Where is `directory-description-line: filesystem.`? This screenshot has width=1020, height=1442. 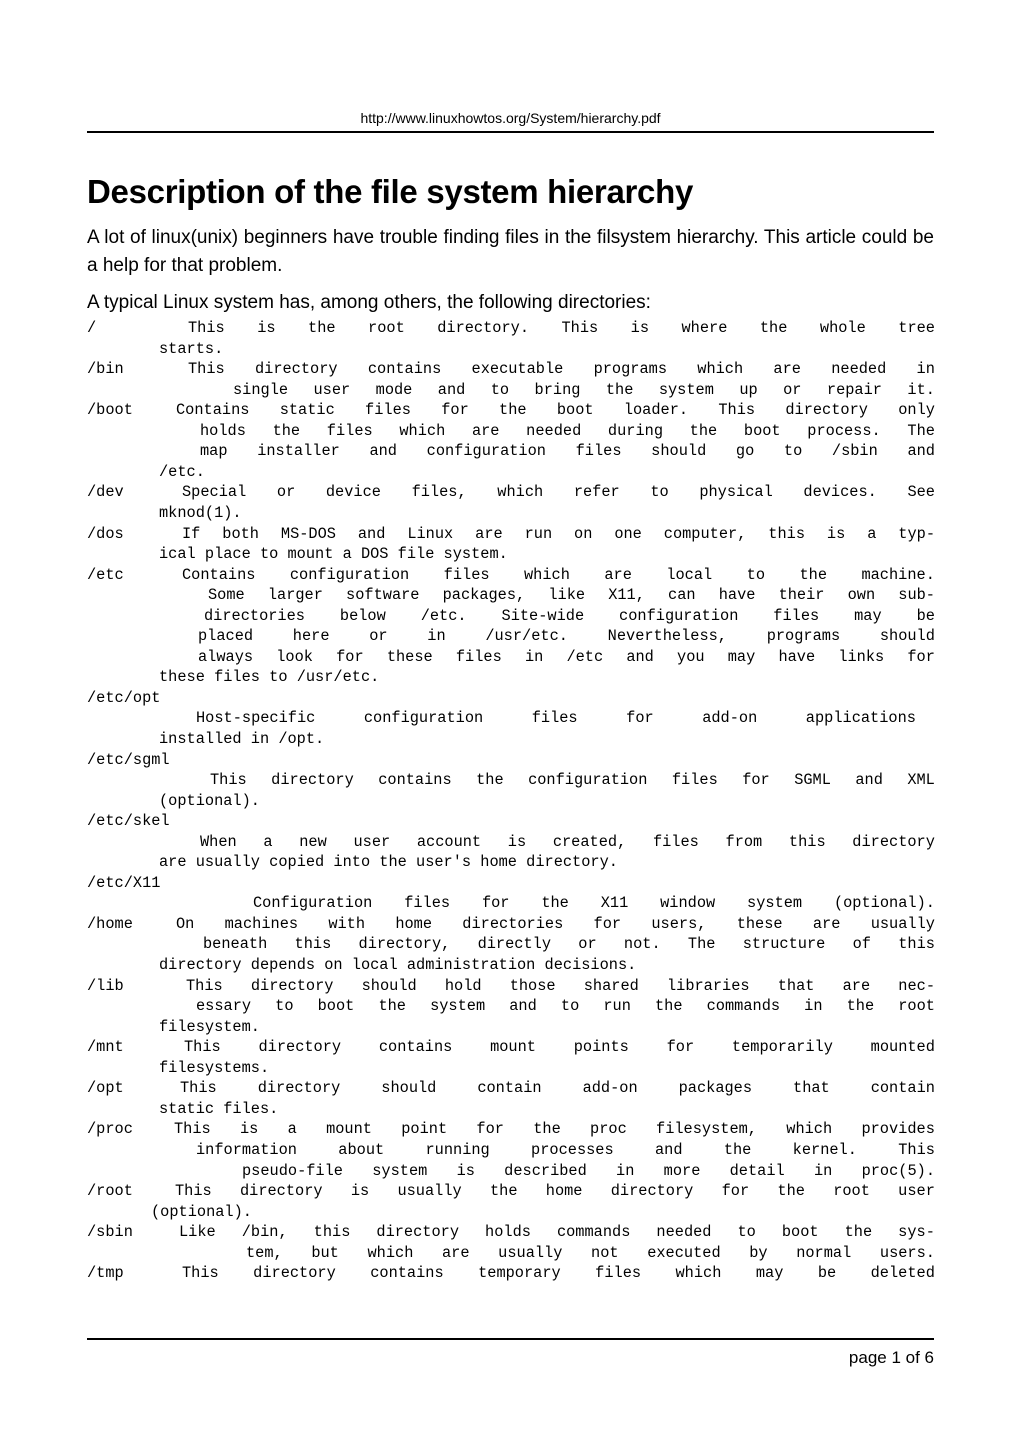
directory-description-line: filesystem. is located at coordinates (209, 1027).